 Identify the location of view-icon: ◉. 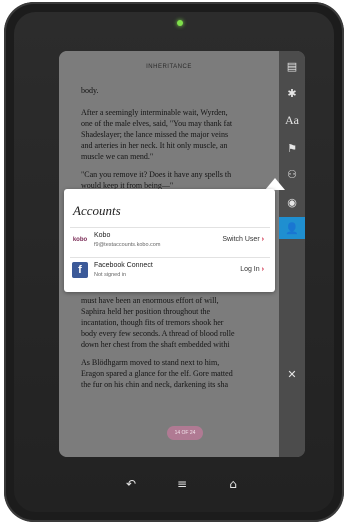
(292, 202).